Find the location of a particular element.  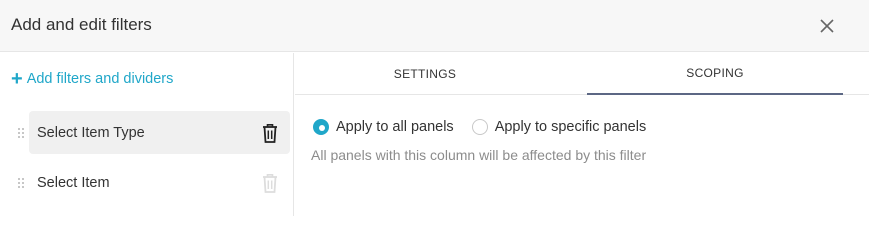

add-filters-link: + Add filters and dividers is located at coordinates (92, 79).